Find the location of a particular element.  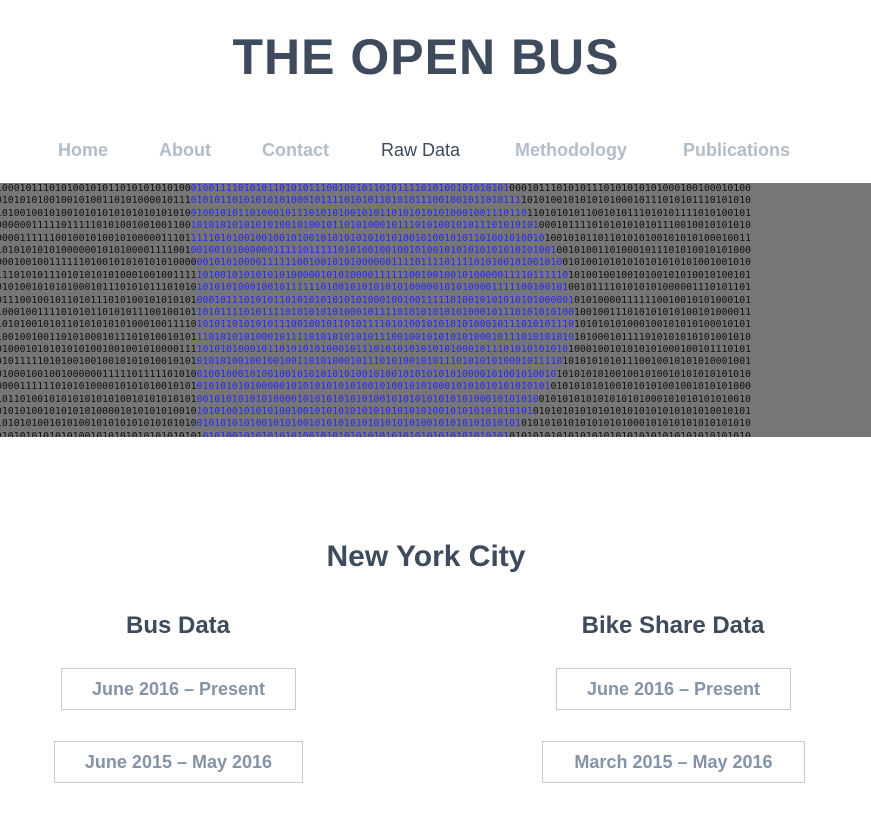

section-title: New York City is located at coordinates (426, 556).